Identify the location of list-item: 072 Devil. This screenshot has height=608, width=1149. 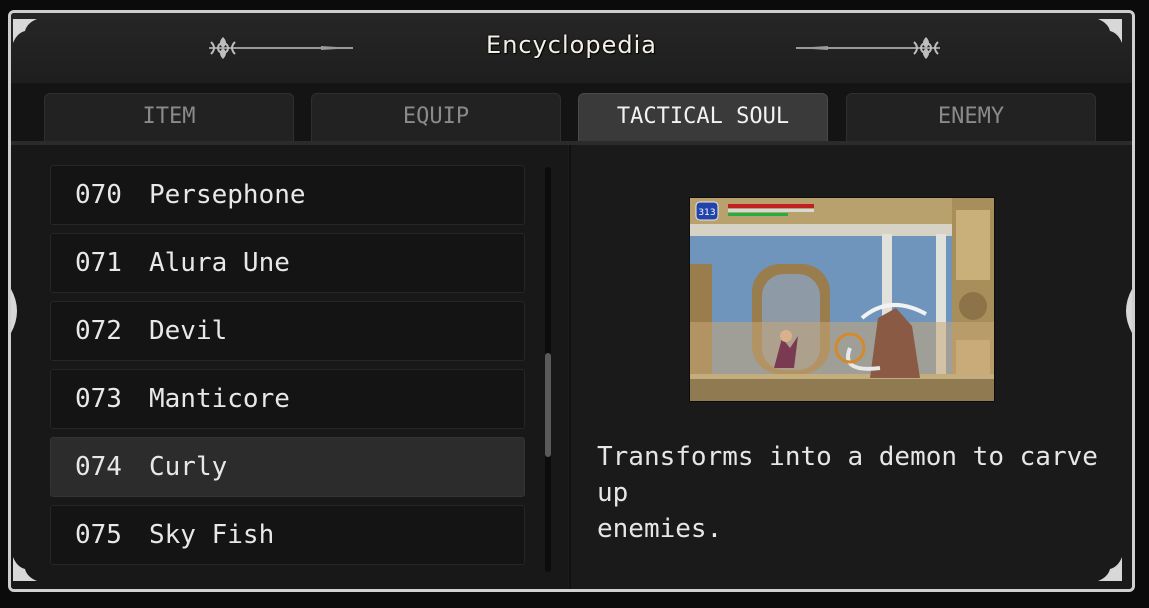
(287, 331).